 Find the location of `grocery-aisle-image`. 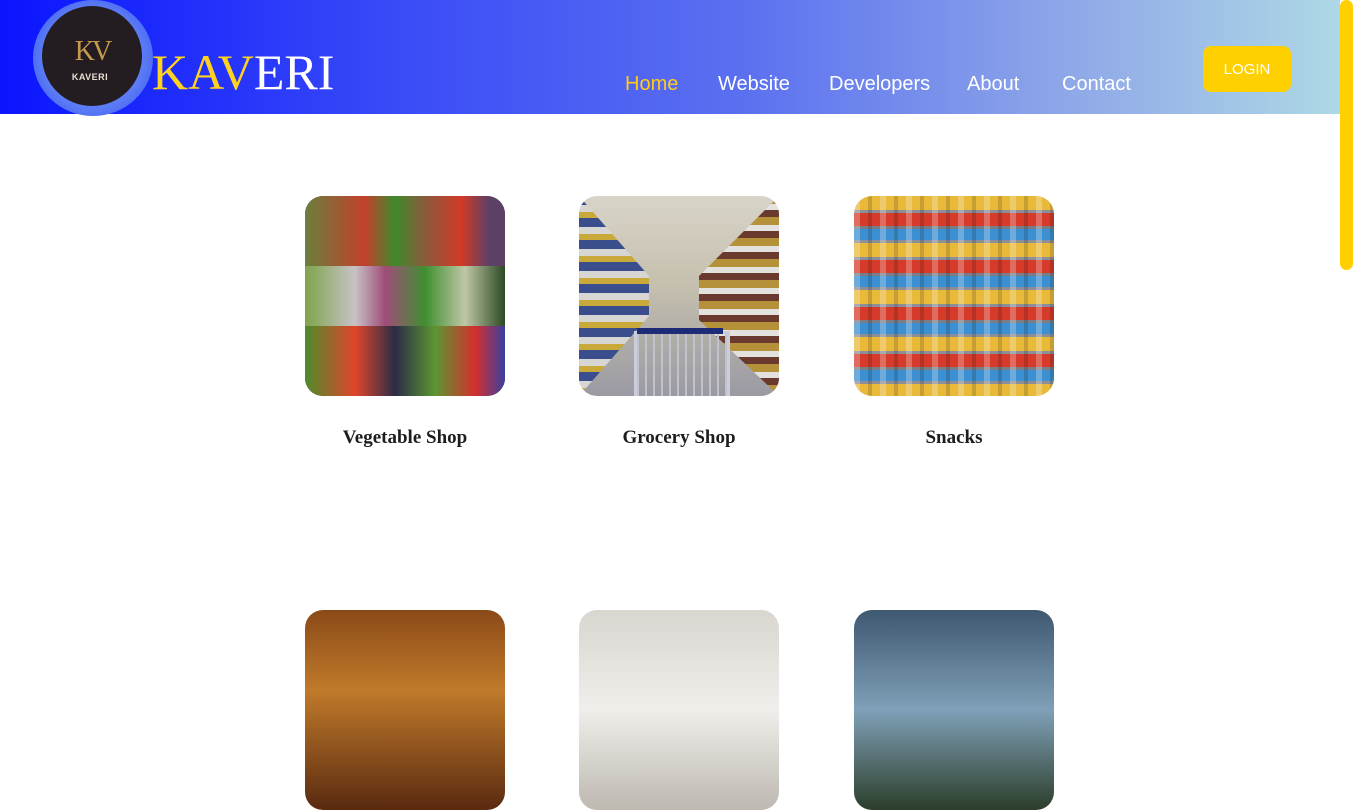

grocery-aisle-image is located at coordinates (679, 296).